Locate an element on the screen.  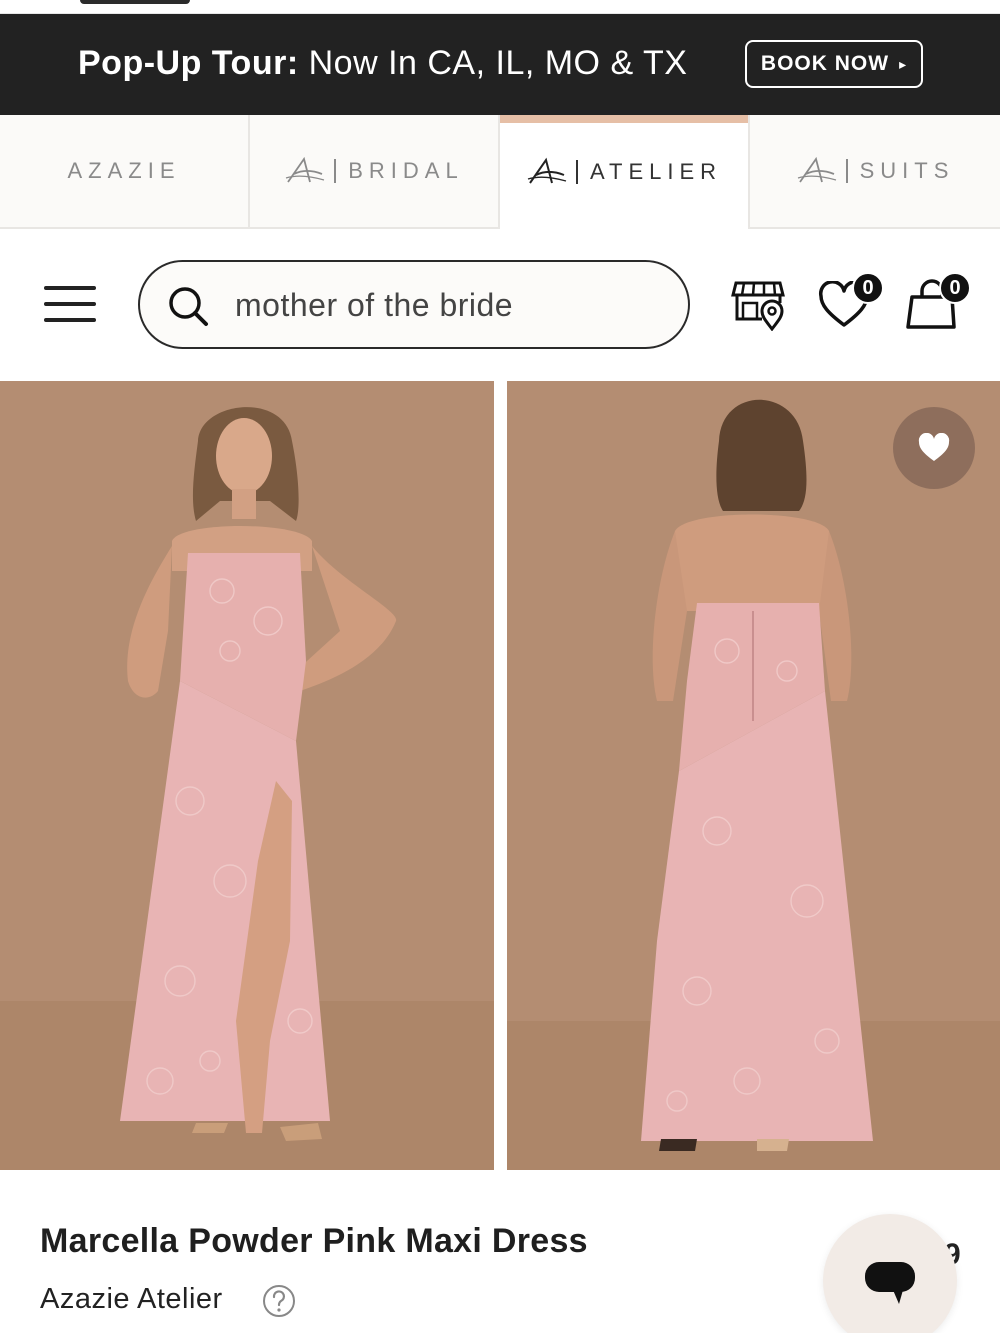
tab-label: SUITS is located at coordinates (907, 170).